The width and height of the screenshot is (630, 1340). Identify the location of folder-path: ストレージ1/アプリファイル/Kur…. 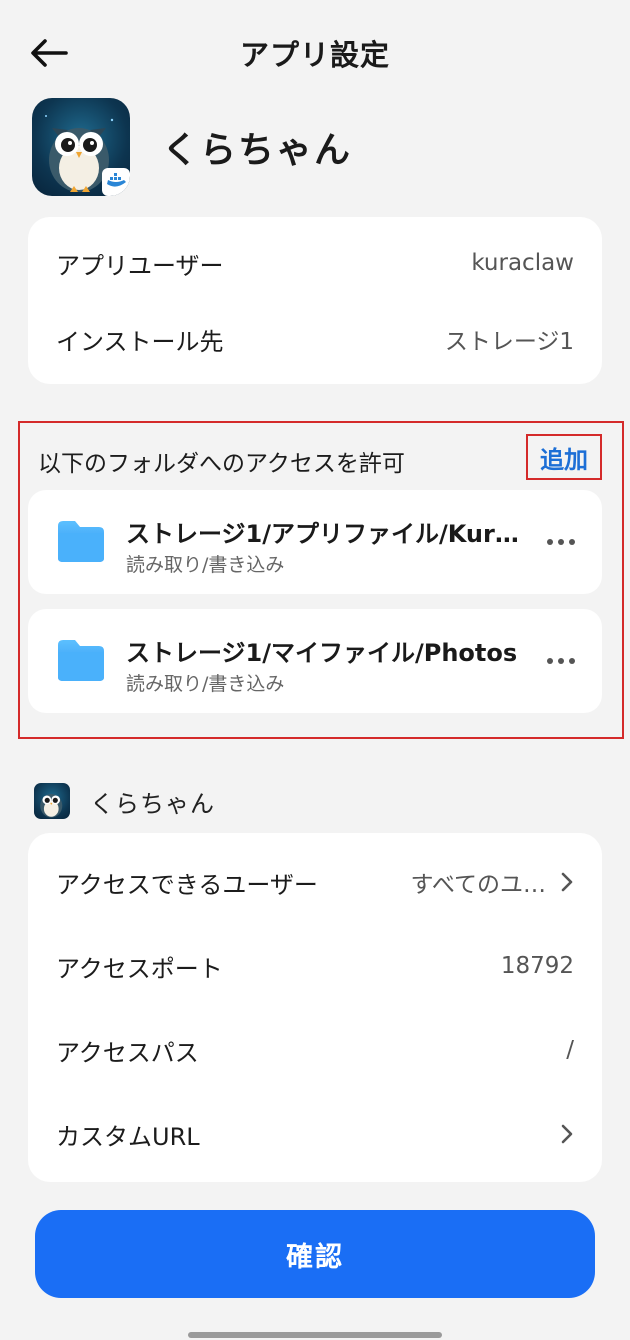
(322, 534).